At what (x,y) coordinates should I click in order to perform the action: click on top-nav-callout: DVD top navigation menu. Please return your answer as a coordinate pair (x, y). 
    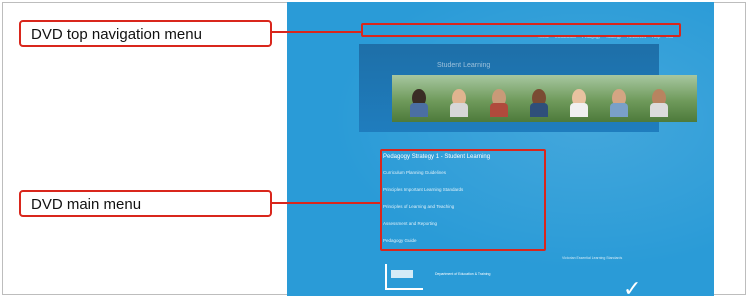
    Looking at the image, I should click on (145, 33).